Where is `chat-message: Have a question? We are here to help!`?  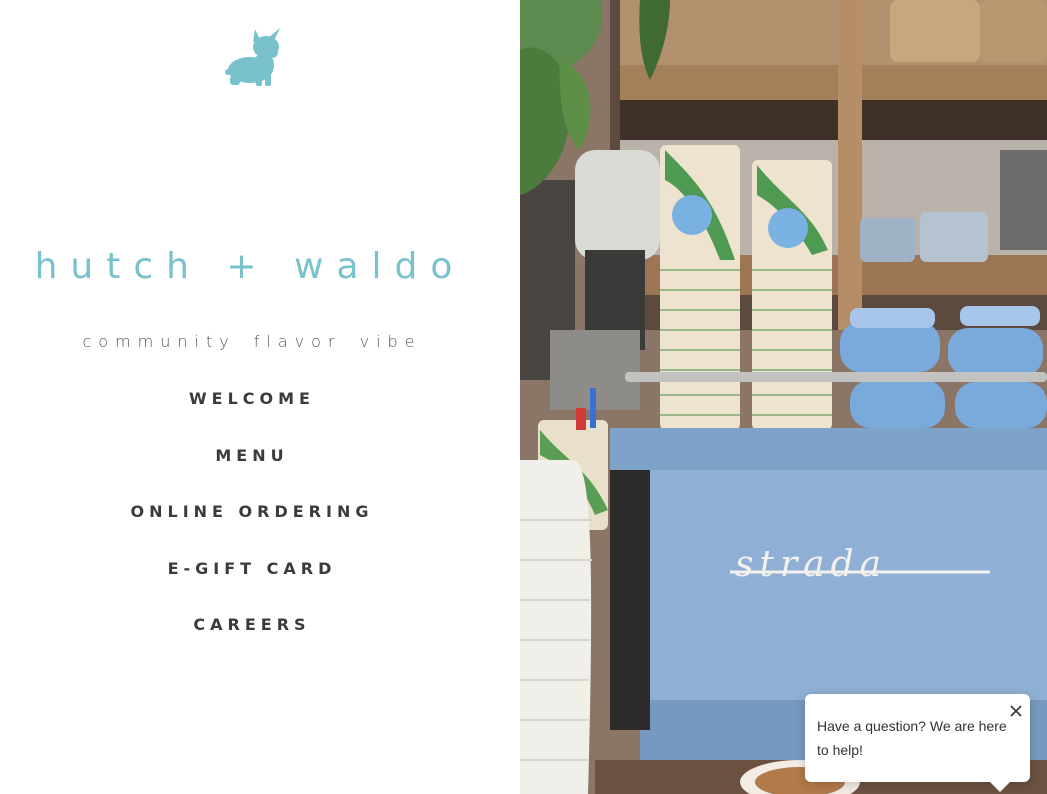
chat-message: Have a question? We are here to help! is located at coordinates (912, 738).